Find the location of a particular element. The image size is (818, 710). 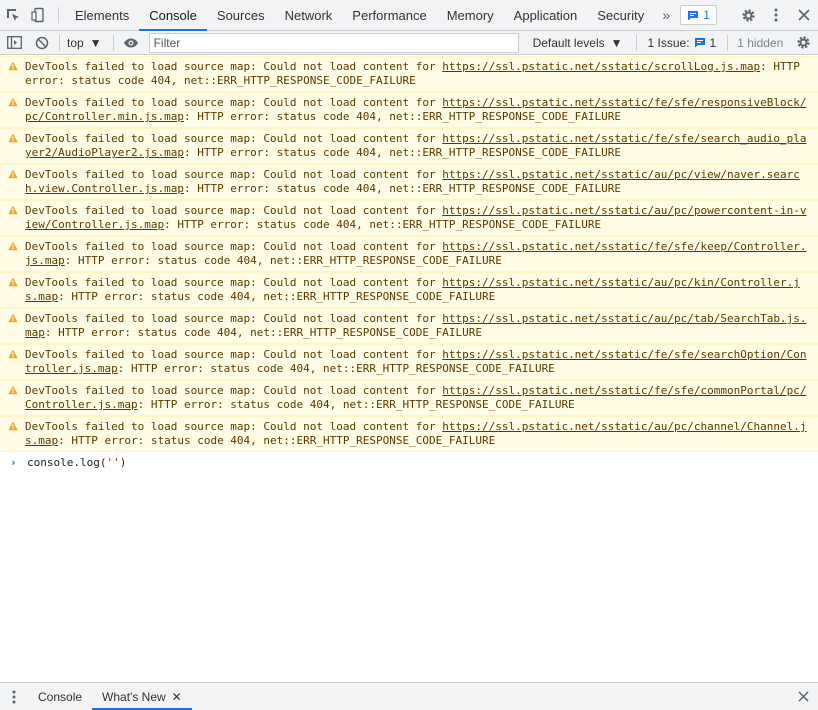

filter-input is located at coordinates (333, 42).